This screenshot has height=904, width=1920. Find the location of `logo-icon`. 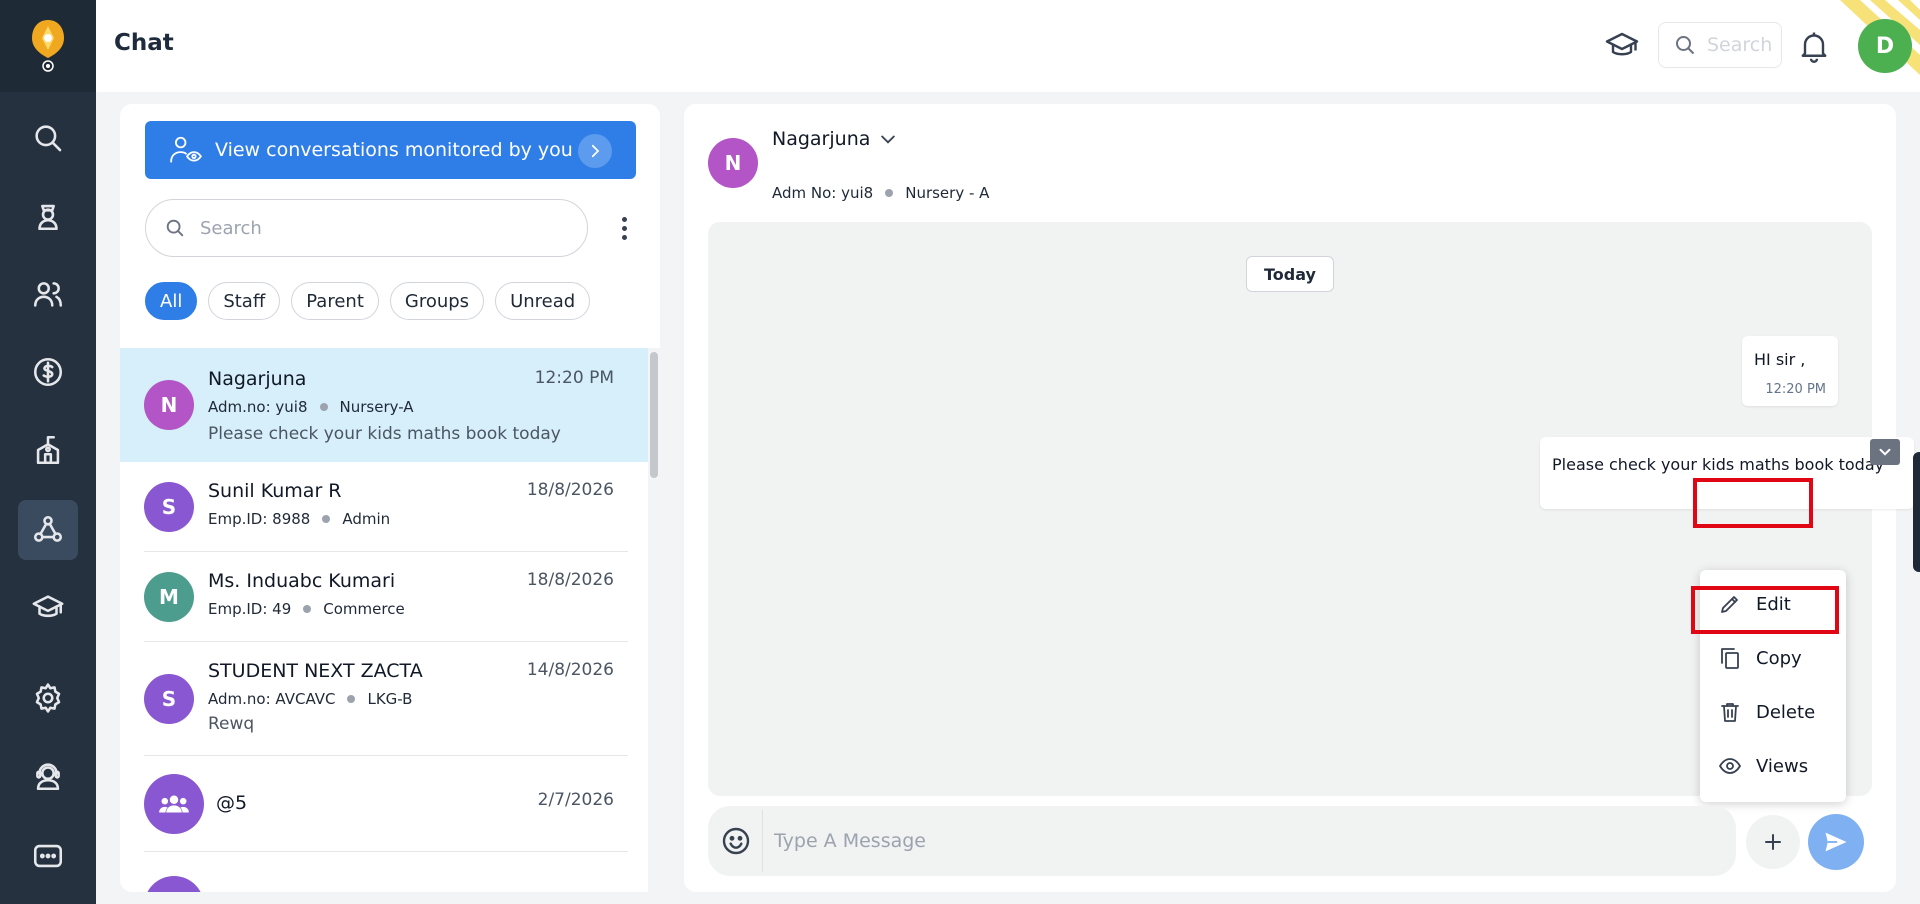

logo-icon is located at coordinates (48, 46).